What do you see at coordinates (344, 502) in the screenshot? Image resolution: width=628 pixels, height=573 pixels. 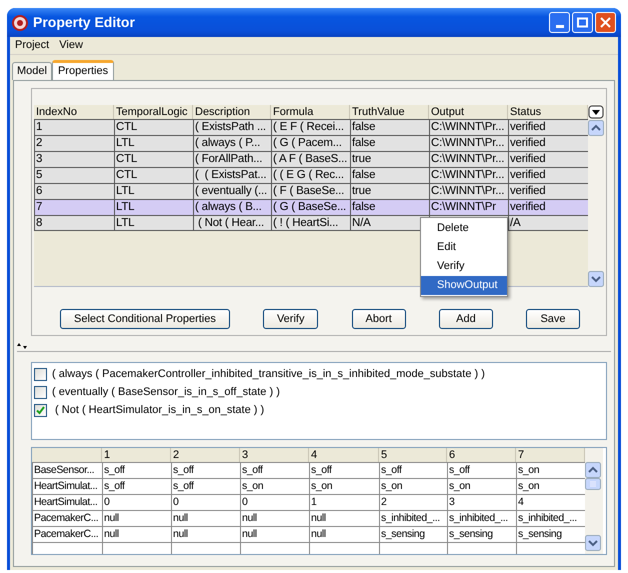 I see `table-cell: 1` at bounding box center [344, 502].